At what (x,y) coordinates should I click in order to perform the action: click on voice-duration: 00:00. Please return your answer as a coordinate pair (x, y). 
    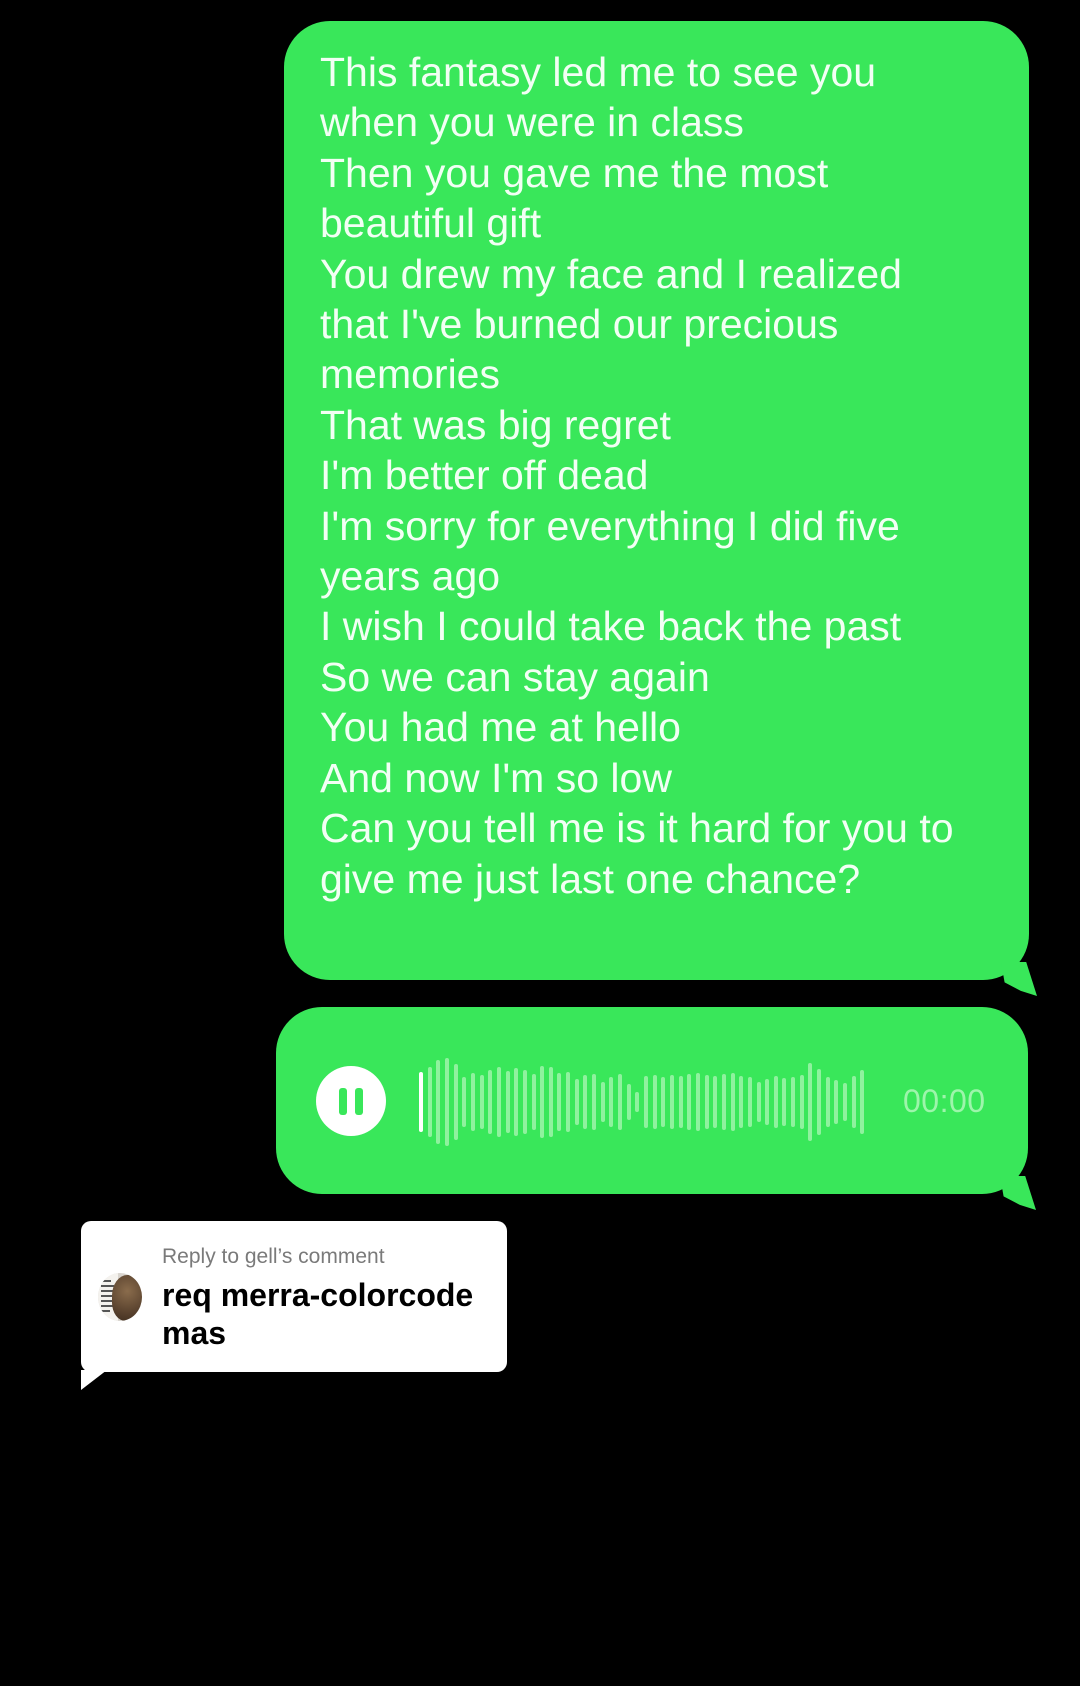
    Looking at the image, I should click on (944, 1101).